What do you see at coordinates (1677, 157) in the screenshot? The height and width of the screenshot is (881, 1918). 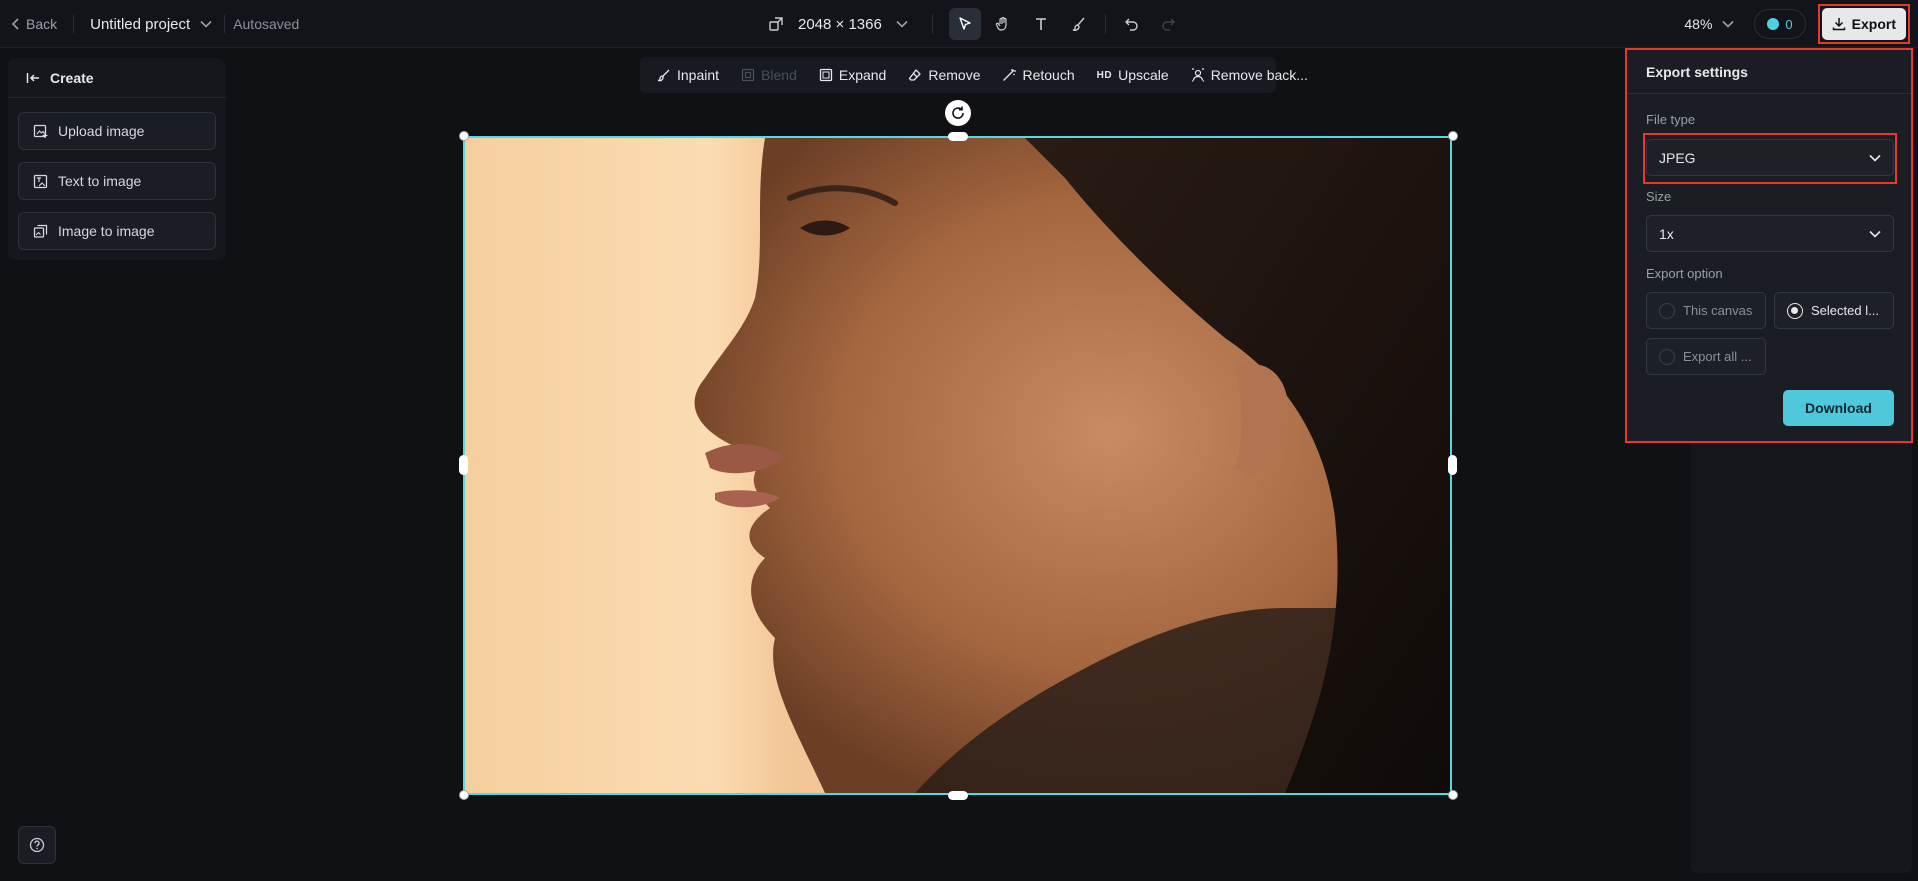 I see `file-type-value: JPEG` at bounding box center [1677, 157].